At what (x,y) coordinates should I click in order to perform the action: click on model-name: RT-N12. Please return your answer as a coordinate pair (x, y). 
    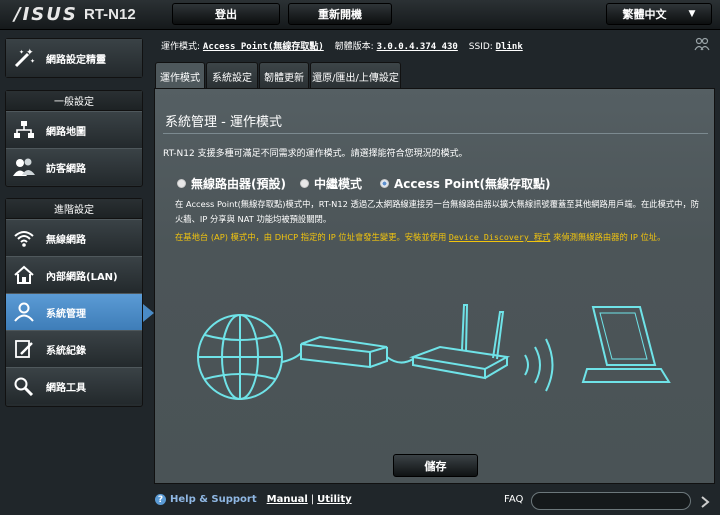
    Looking at the image, I should click on (110, 14).